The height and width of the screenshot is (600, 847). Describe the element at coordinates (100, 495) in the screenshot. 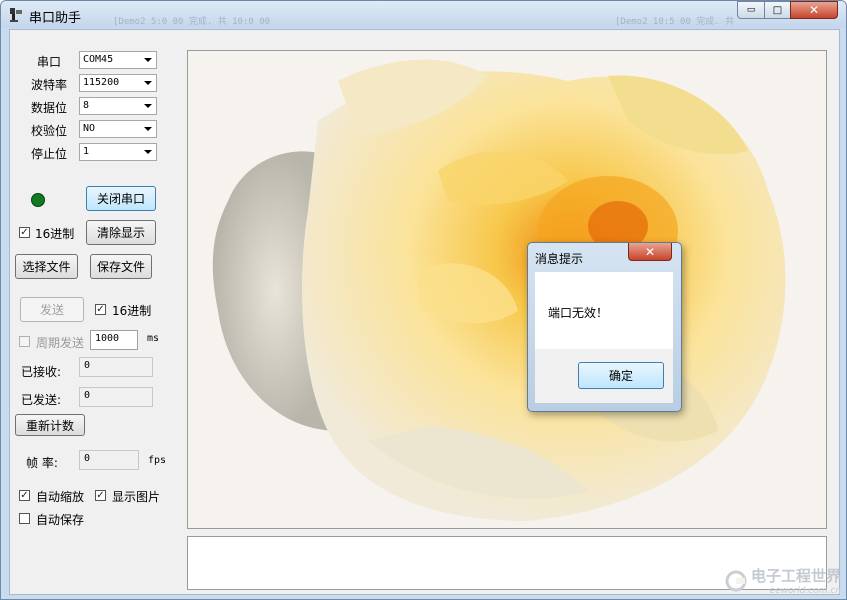

I see `show-image-checkbox: ✓` at that location.